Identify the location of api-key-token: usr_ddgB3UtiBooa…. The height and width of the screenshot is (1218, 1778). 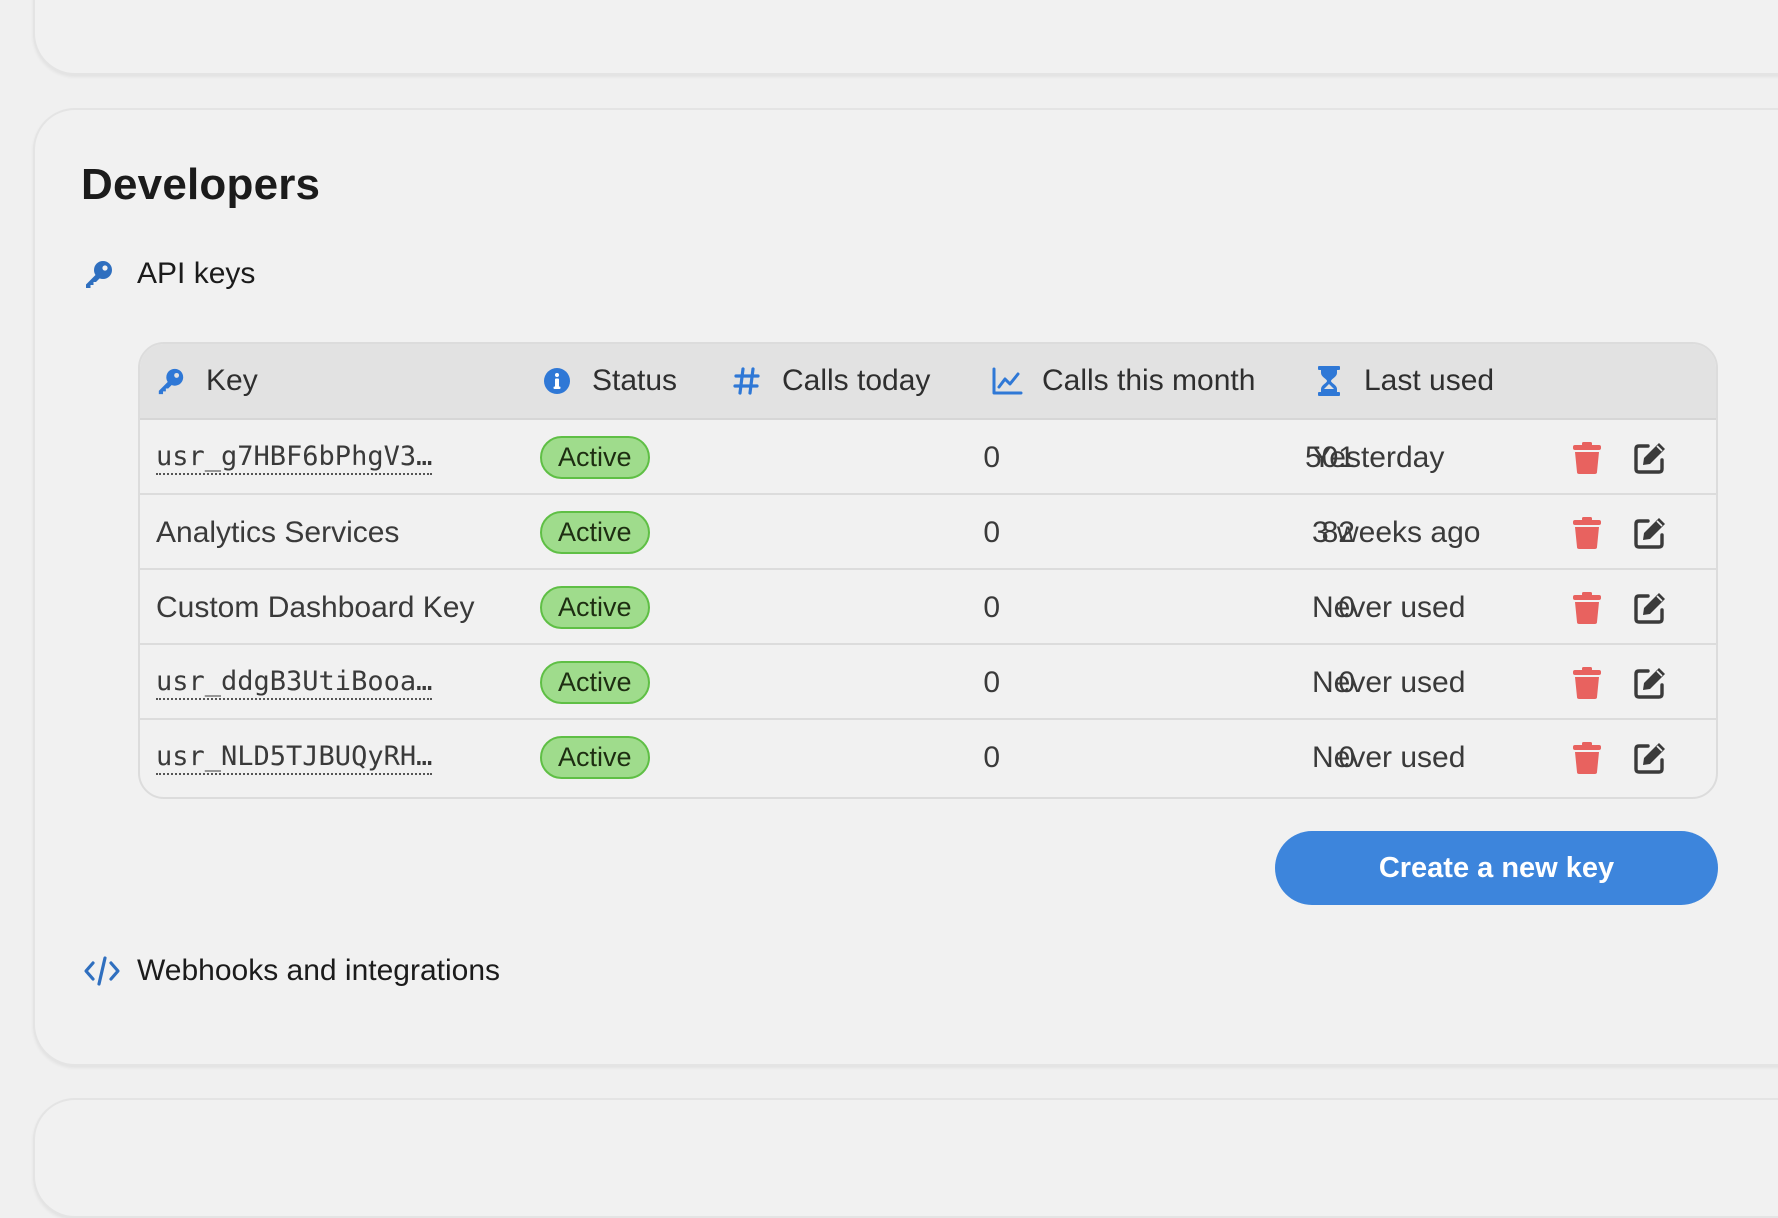
(294, 683).